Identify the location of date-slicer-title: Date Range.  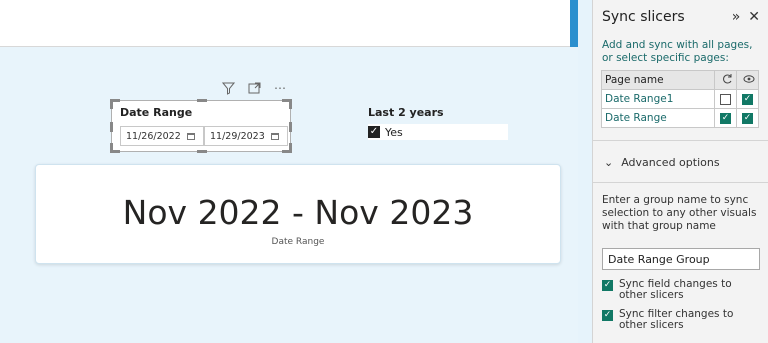
(156, 112).